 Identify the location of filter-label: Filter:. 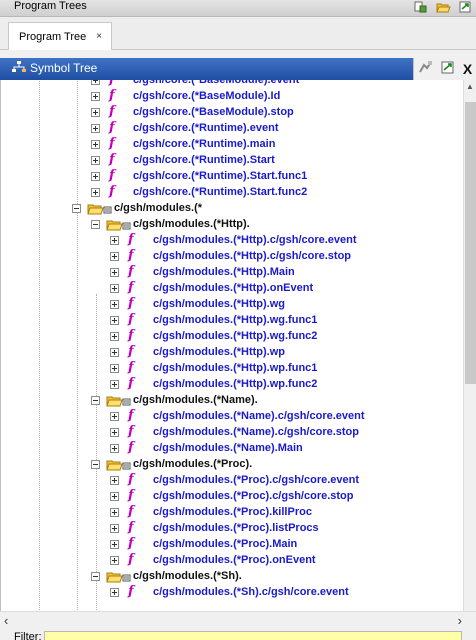
(28, 635).